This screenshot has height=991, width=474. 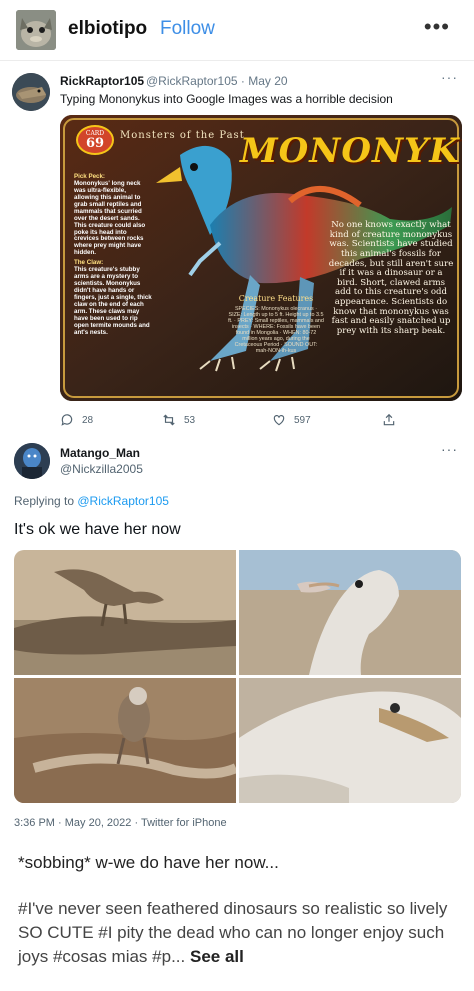 What do you see at coordinates (276, 298) in the screenshot?
I see `creature-features-title: Creature Features` at bounding box center [276, 298].